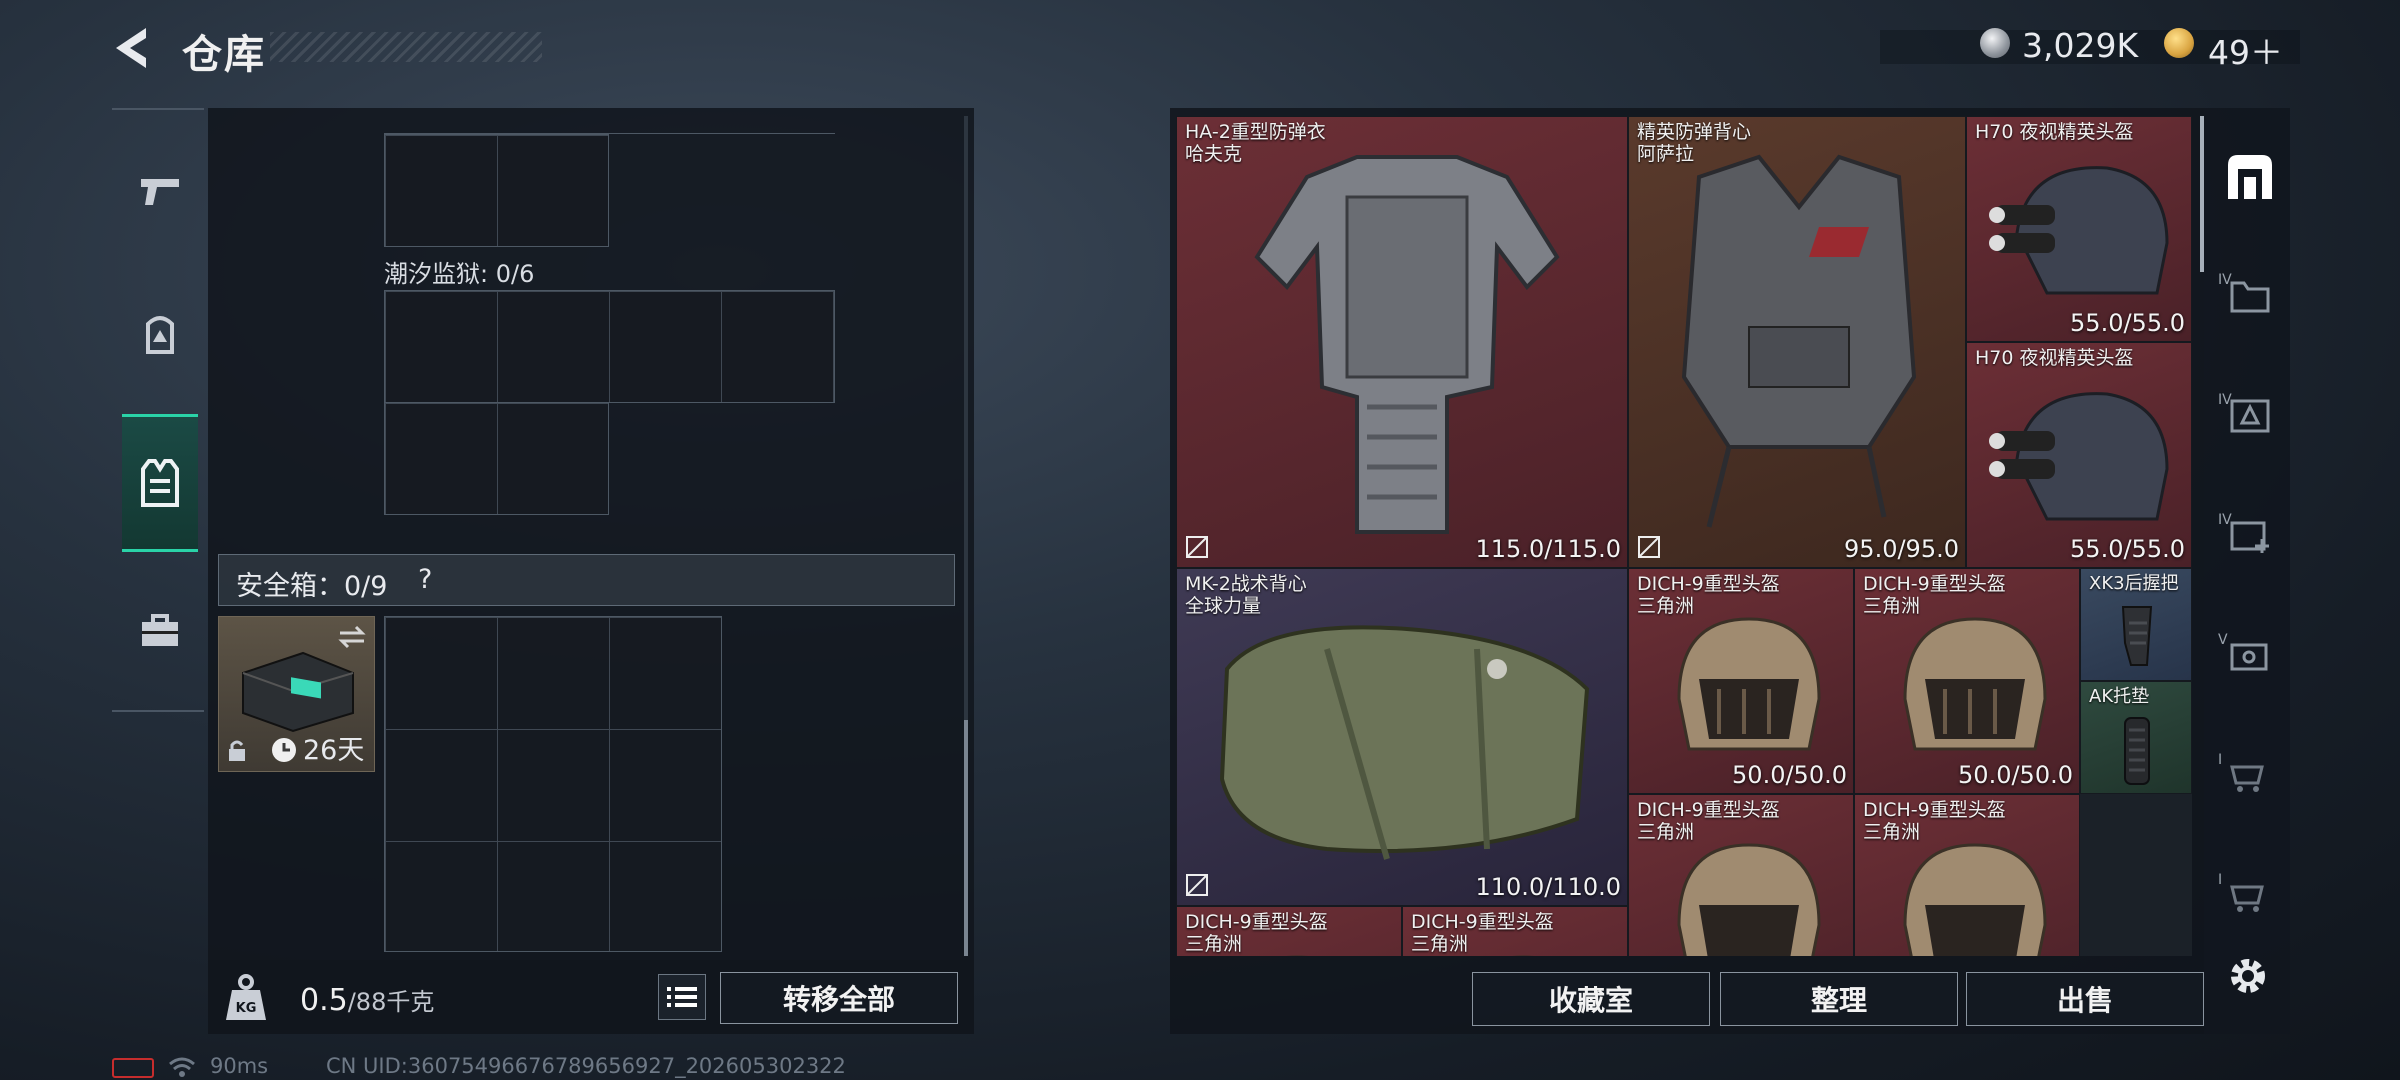 The width and height of the screenshot is (2400, 1080). I want to click on wifi-icon, so click(182, 1067).